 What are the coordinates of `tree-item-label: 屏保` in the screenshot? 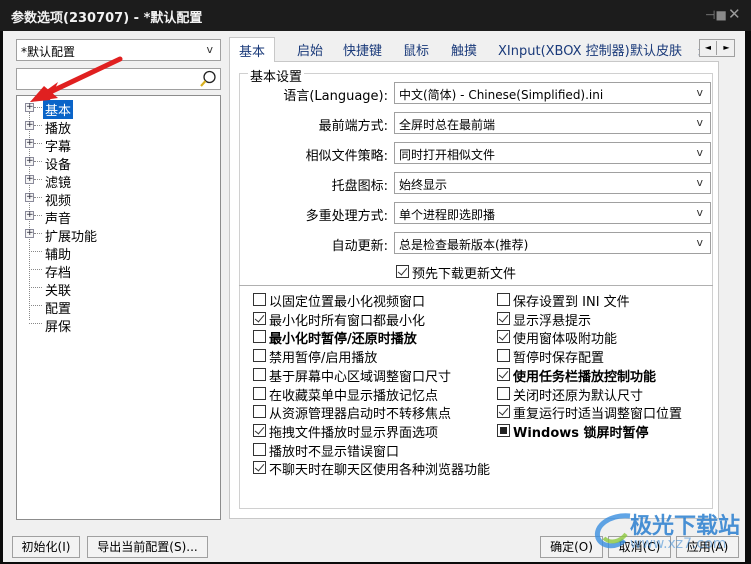 It's located at (58, 327).